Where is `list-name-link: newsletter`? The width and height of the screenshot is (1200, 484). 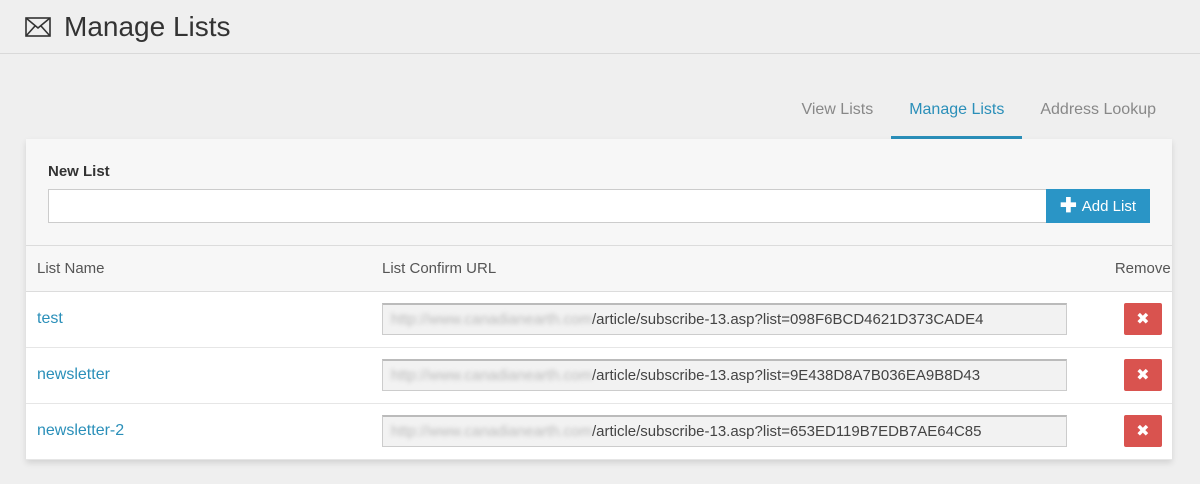
list-name-link: newsletter is located at coordinates (204, 375).